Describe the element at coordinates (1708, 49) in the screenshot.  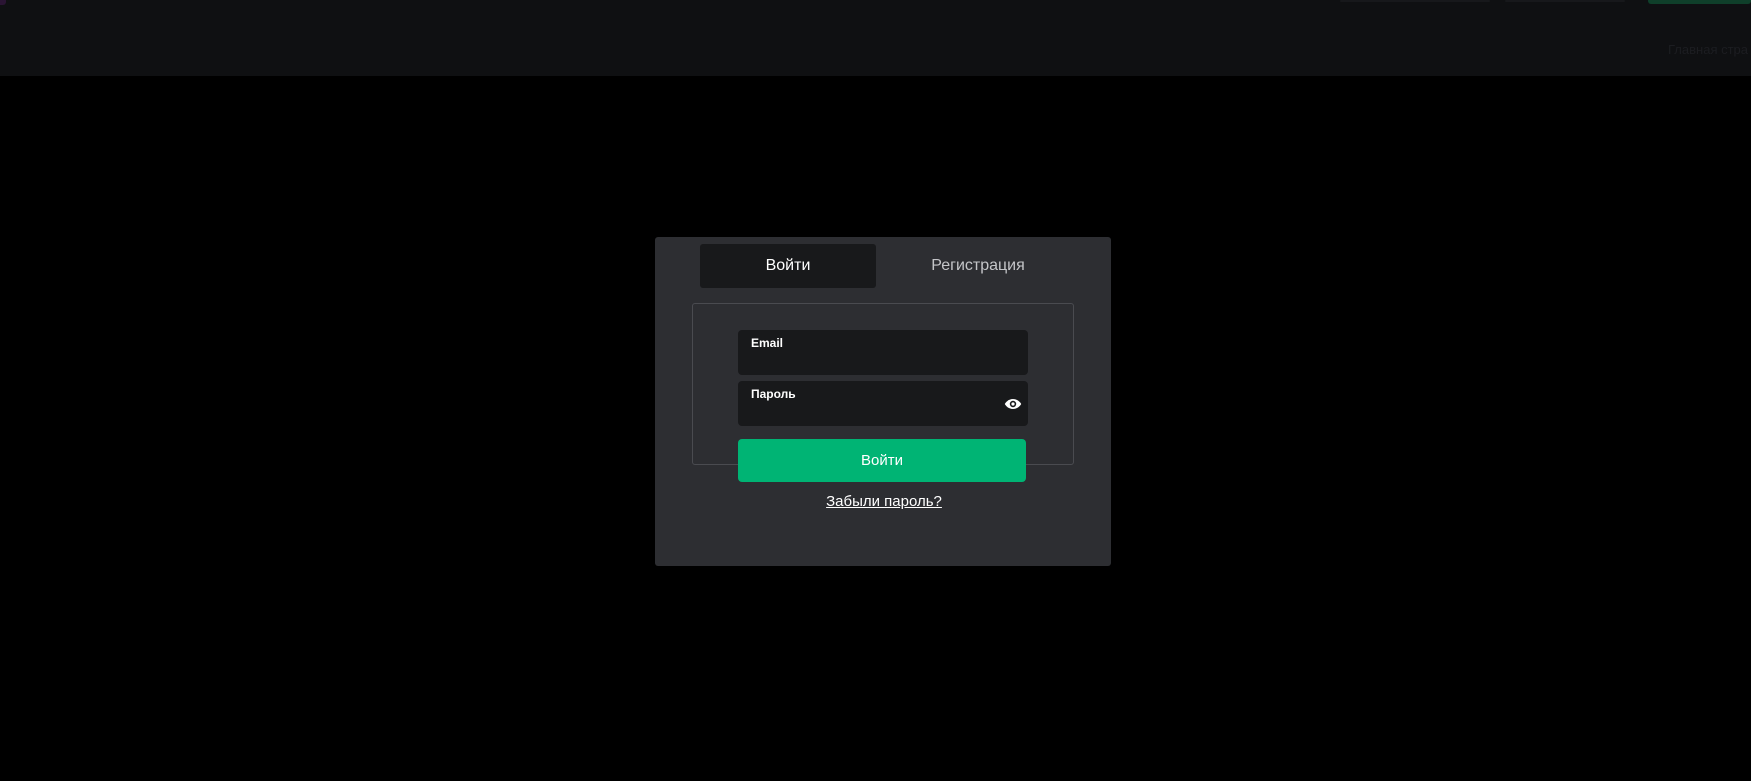
I see `header-nav-link: Главная стра` at that location.